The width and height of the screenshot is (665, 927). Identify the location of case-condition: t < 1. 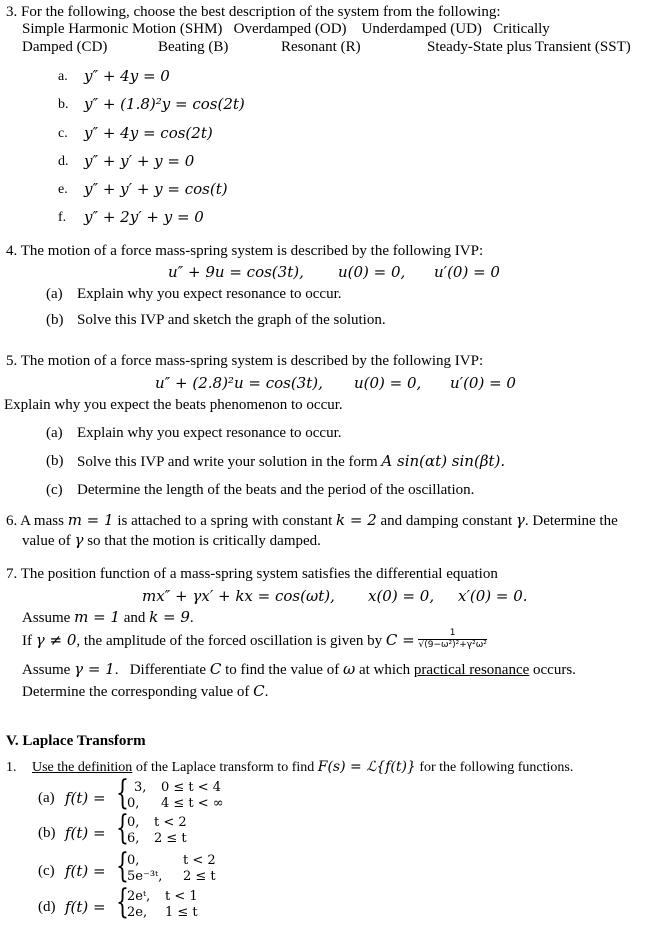
(181, 896).